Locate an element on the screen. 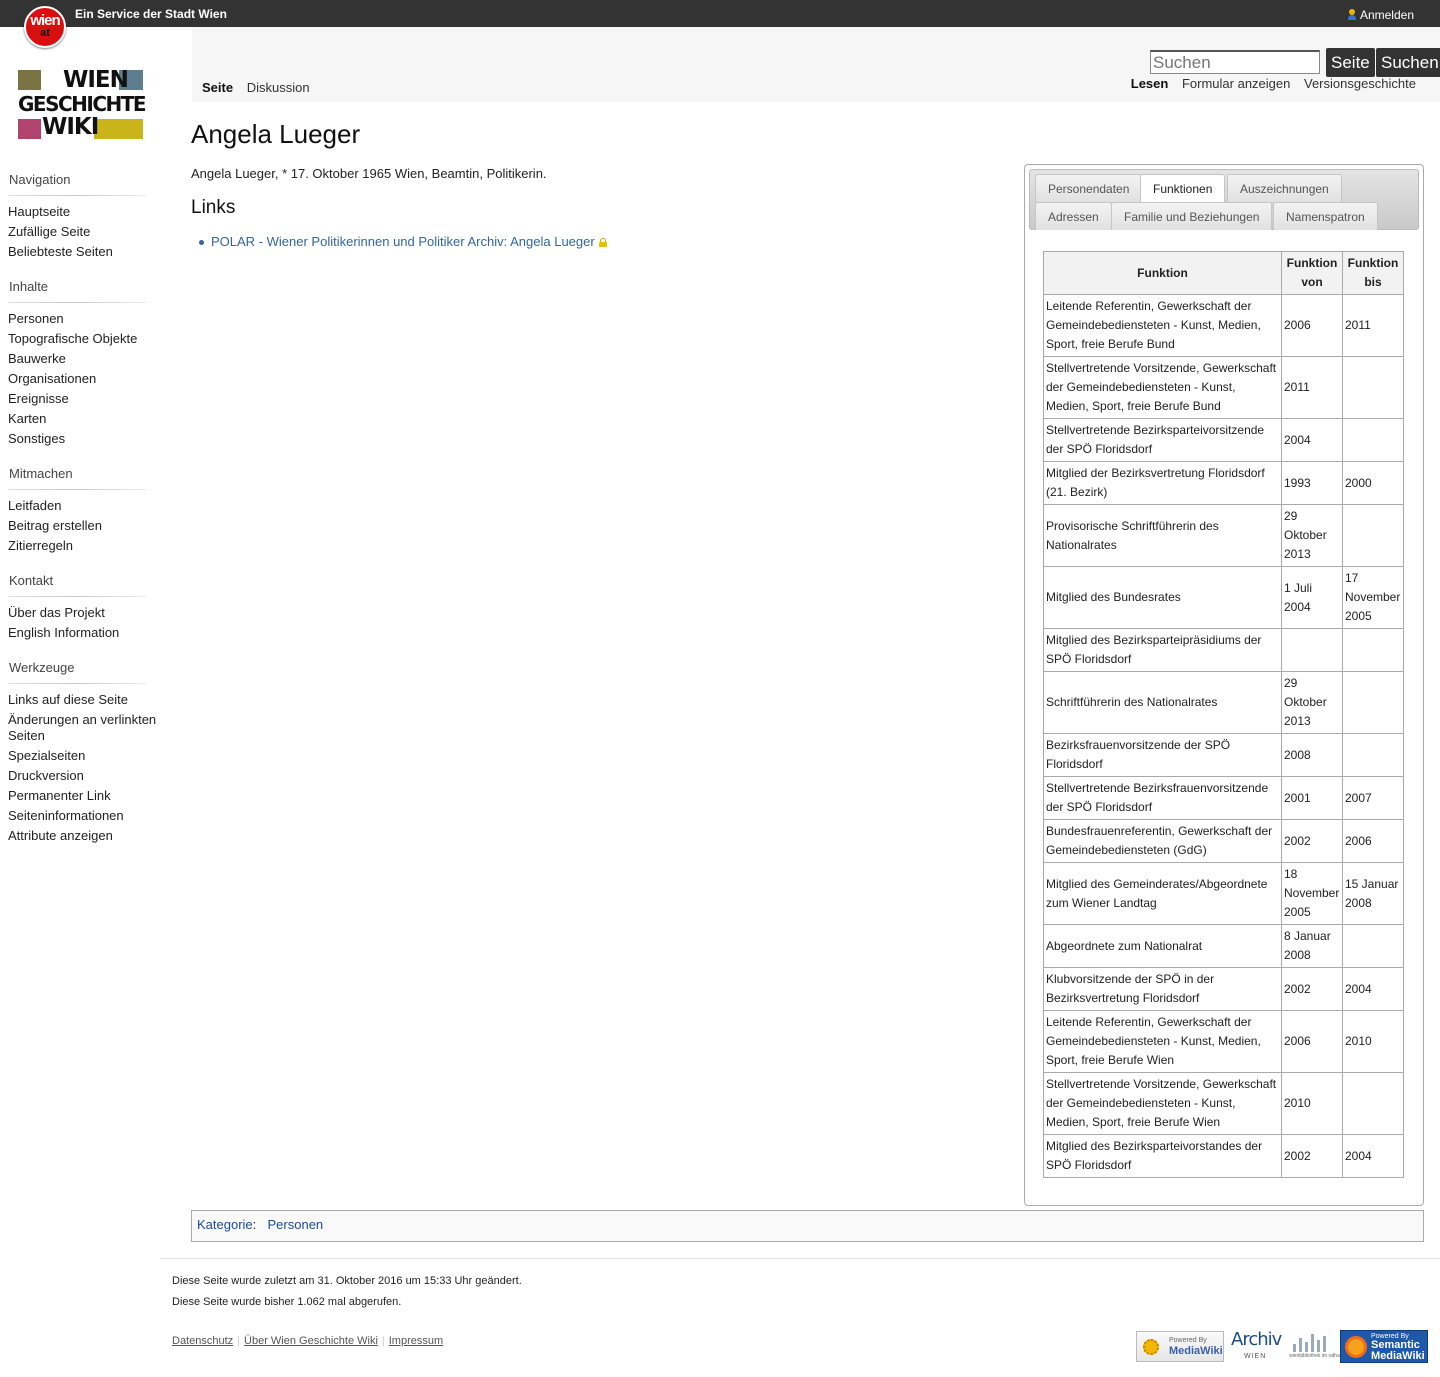  search-input is located at coordinates (1235, 62).